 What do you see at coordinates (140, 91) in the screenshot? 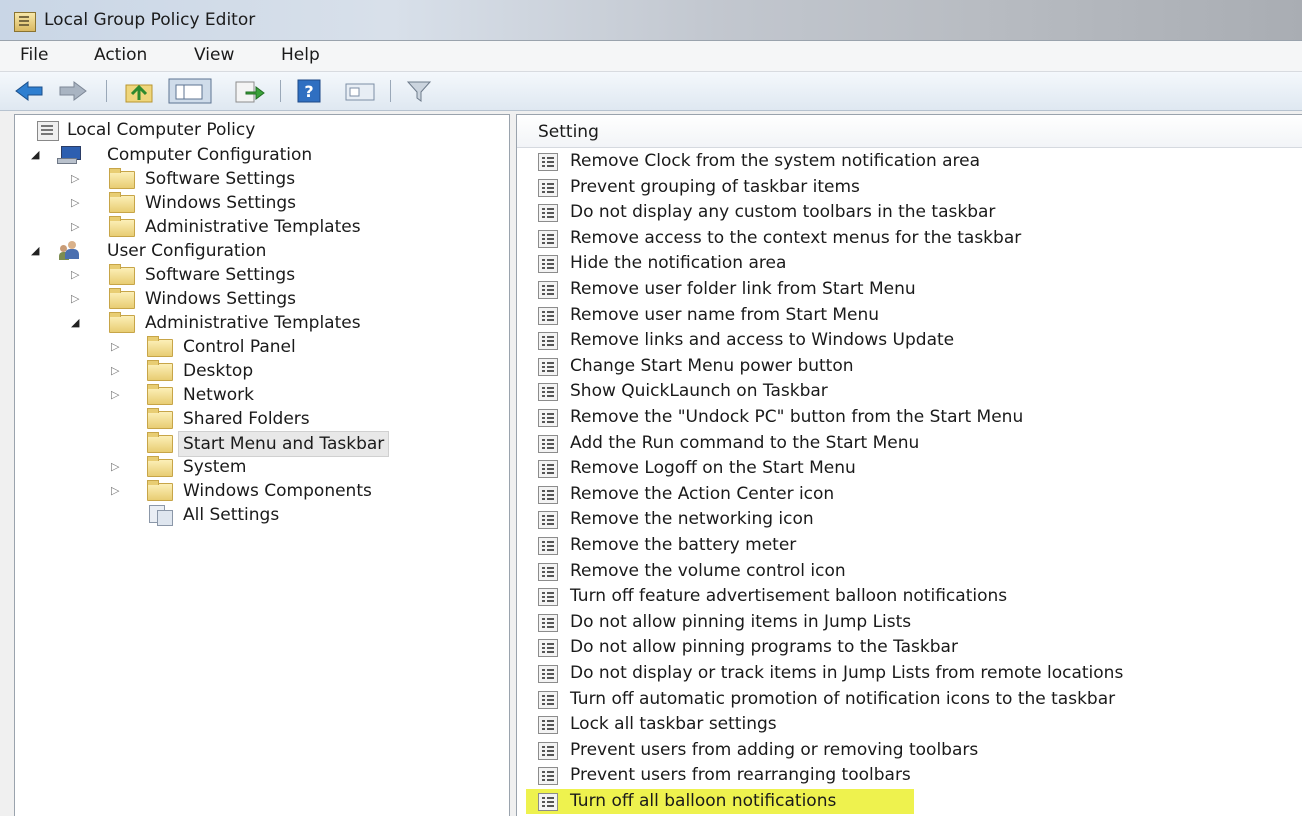
I see `up-folder-icon` at bounding box center [140, 91].